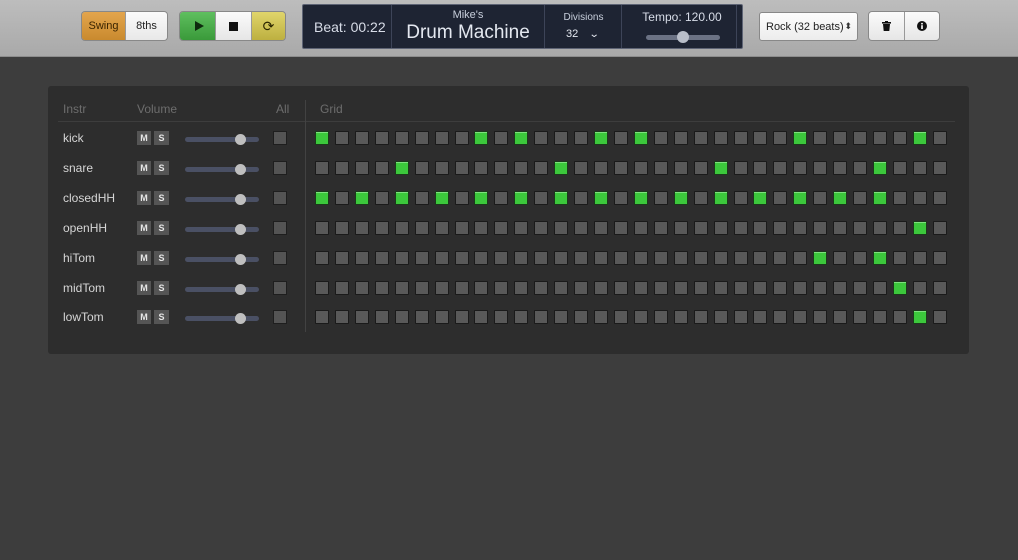  I want to click on divisions-select: 32 ⌄, so click(583, 34).